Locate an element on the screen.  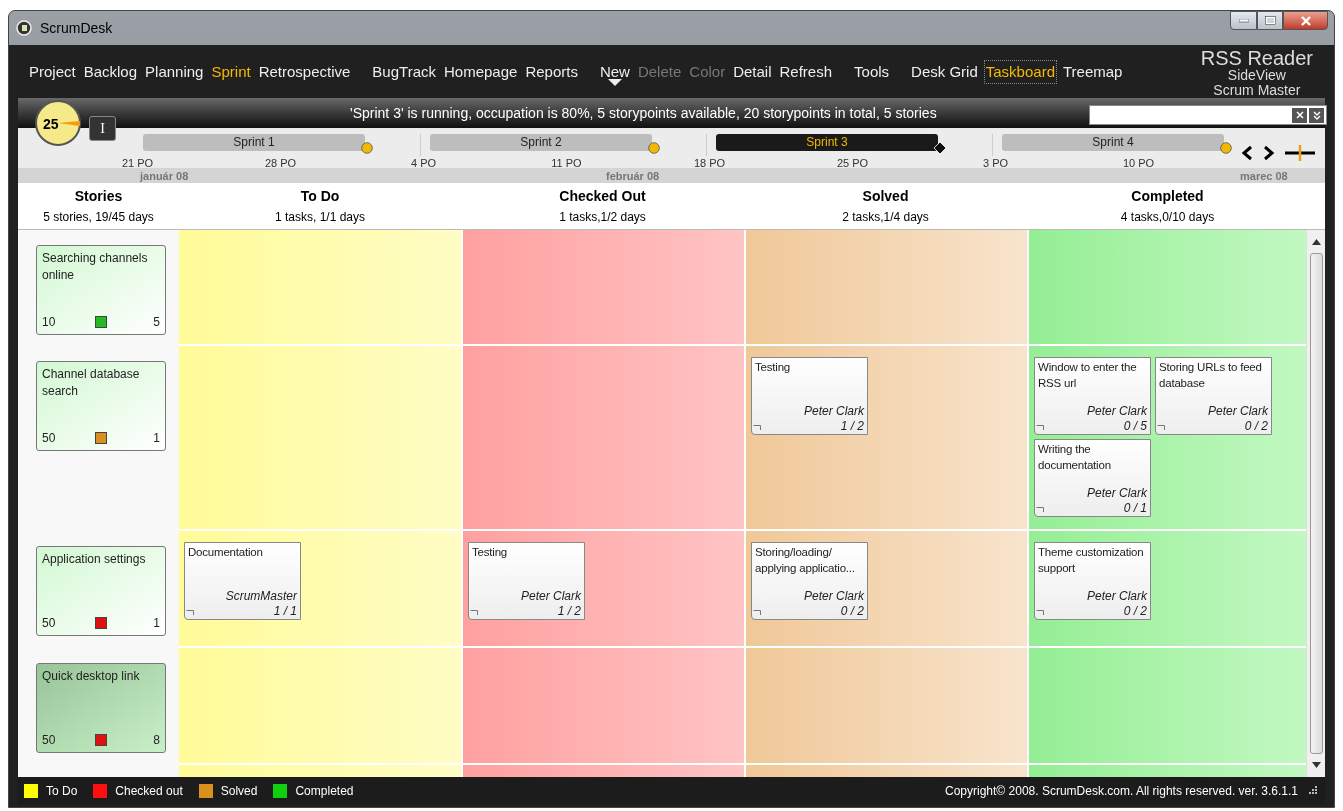
project-subtitle: Scrum Master is located at coordinates (1257, 90).